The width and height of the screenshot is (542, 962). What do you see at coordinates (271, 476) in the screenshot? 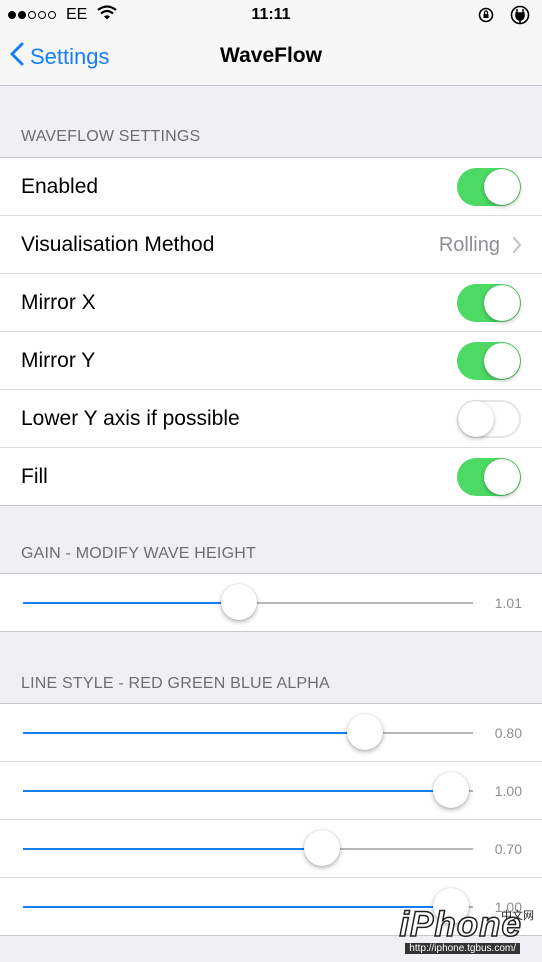
I see `row-fill: Fill` at bounding box center [271, 476].